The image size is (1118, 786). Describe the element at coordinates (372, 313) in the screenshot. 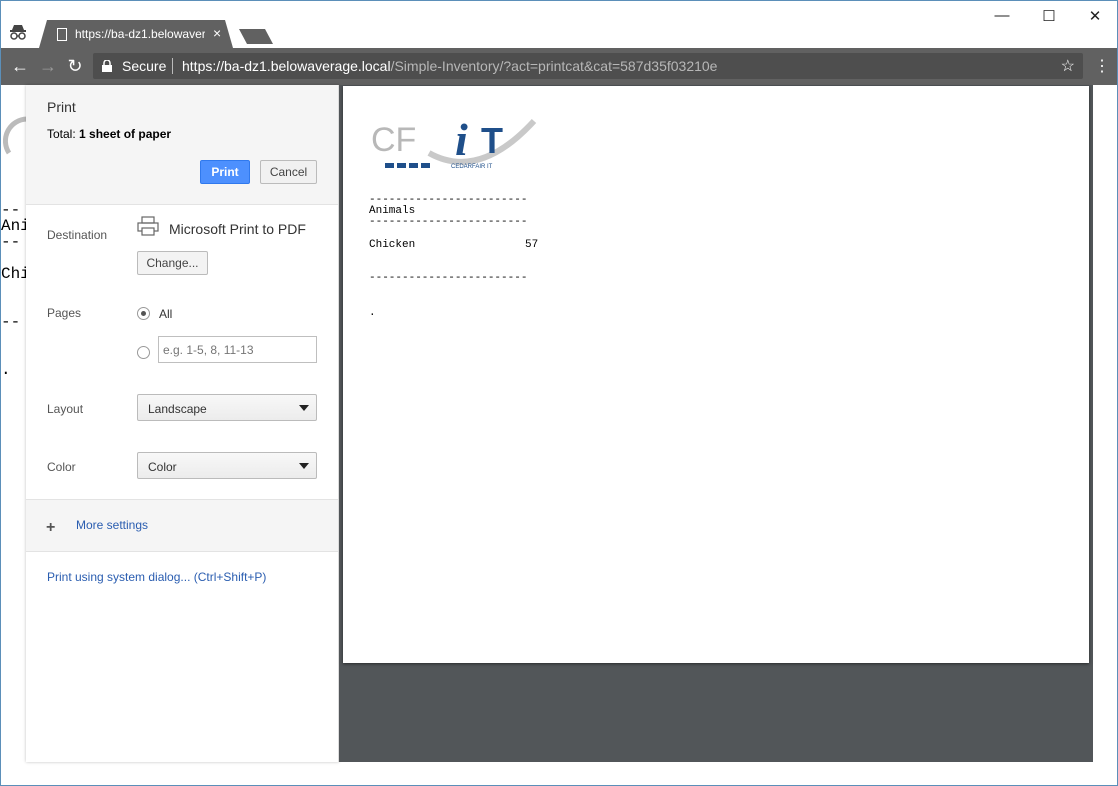

I see `trailing-period: .` at that location.